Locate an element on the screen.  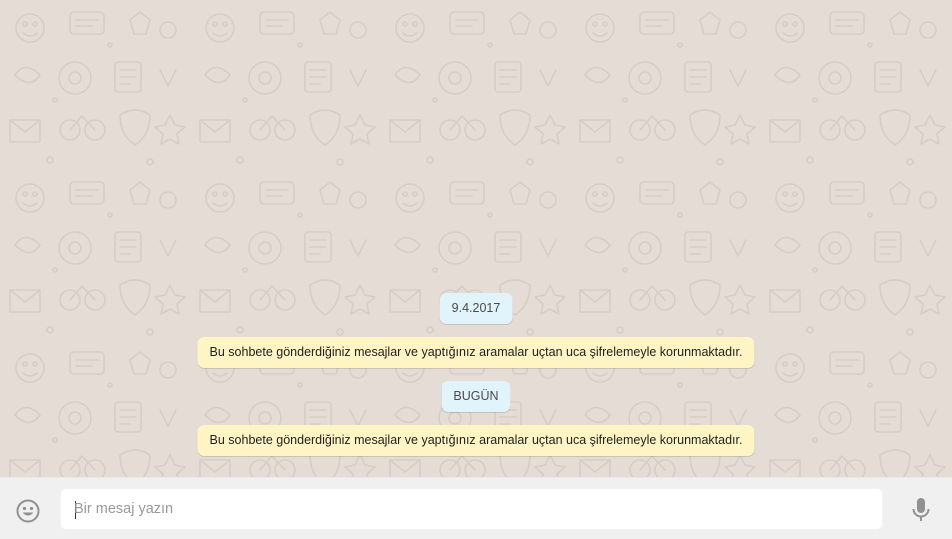
date-separator: 9.4.2017 is located at coordinates (476, 308).